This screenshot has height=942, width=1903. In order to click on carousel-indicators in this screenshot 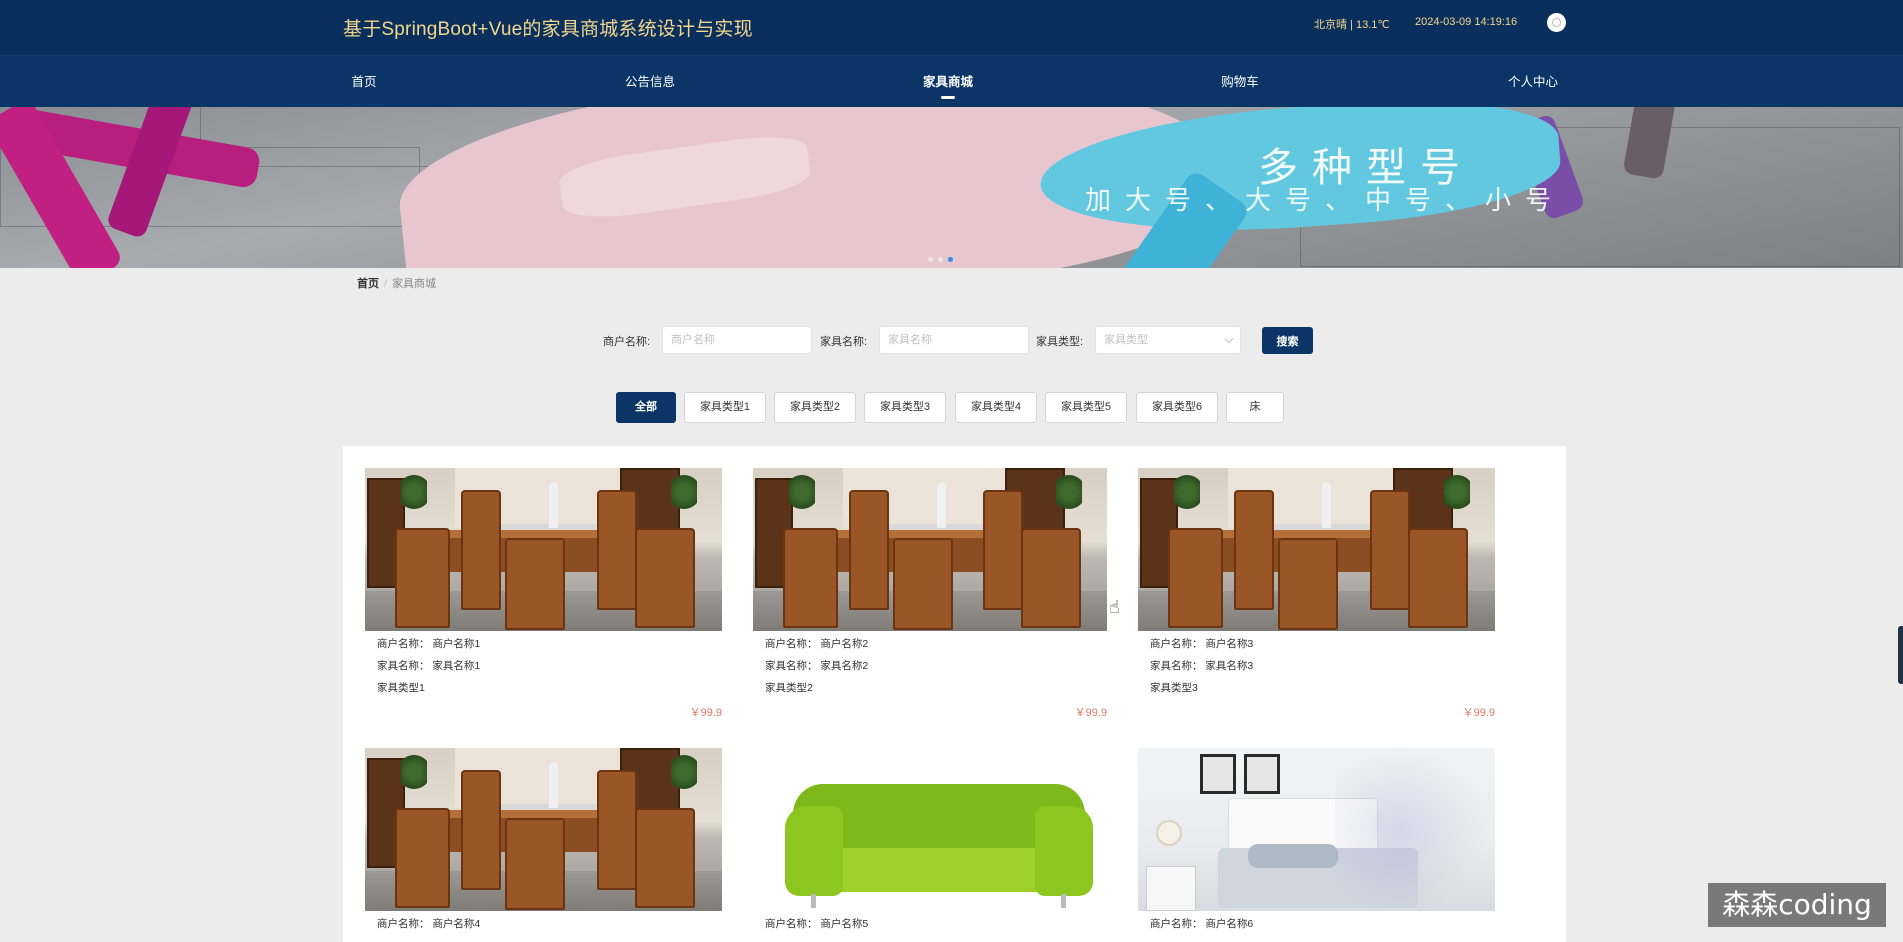, I will do `click(940, 259)`.